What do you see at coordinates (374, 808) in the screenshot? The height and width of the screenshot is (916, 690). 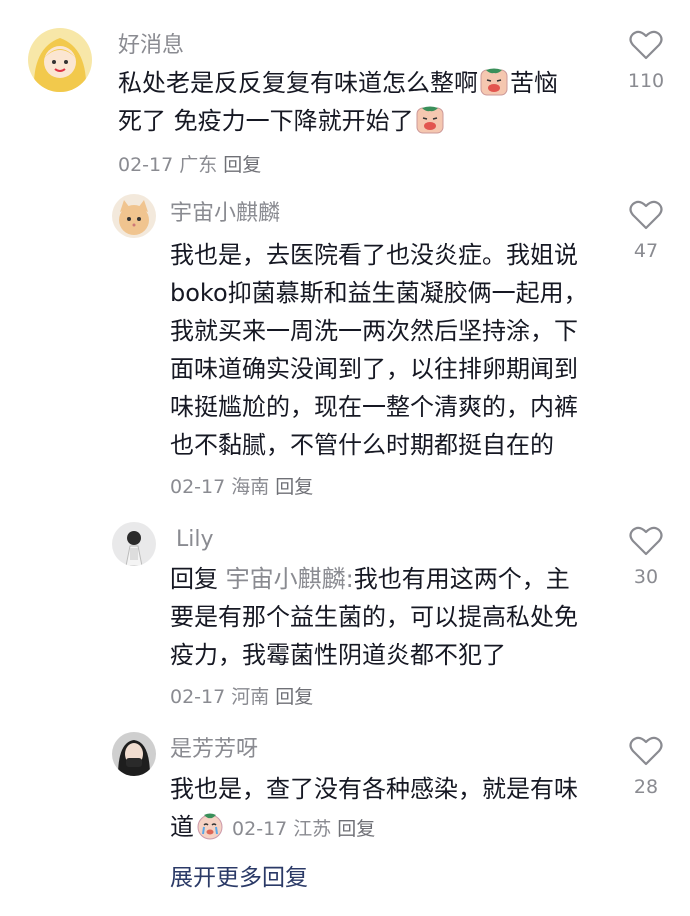 I see `comment-text: 我也是，查了没有各种感染，就是有味 道 02-17 江苏 回复` at bounding box center [374, 808].